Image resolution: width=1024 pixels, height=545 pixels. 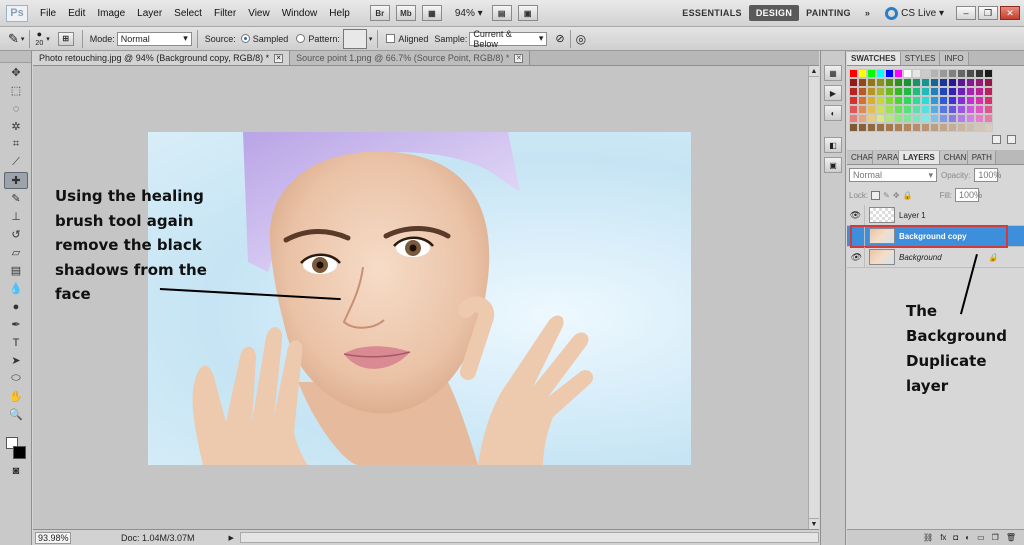 What do you see at coordinates (188, 13) in the screenshot?
I see `menu-select: Select` at bounding box center [188, 13].